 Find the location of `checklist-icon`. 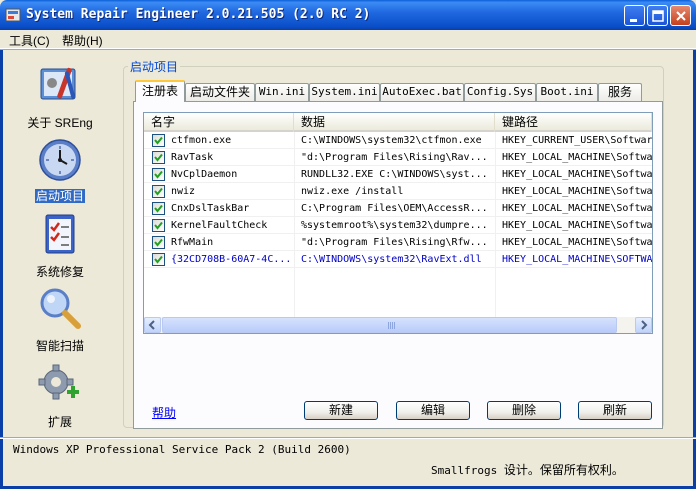

checklist-icon is located at coordinates (60, 234).